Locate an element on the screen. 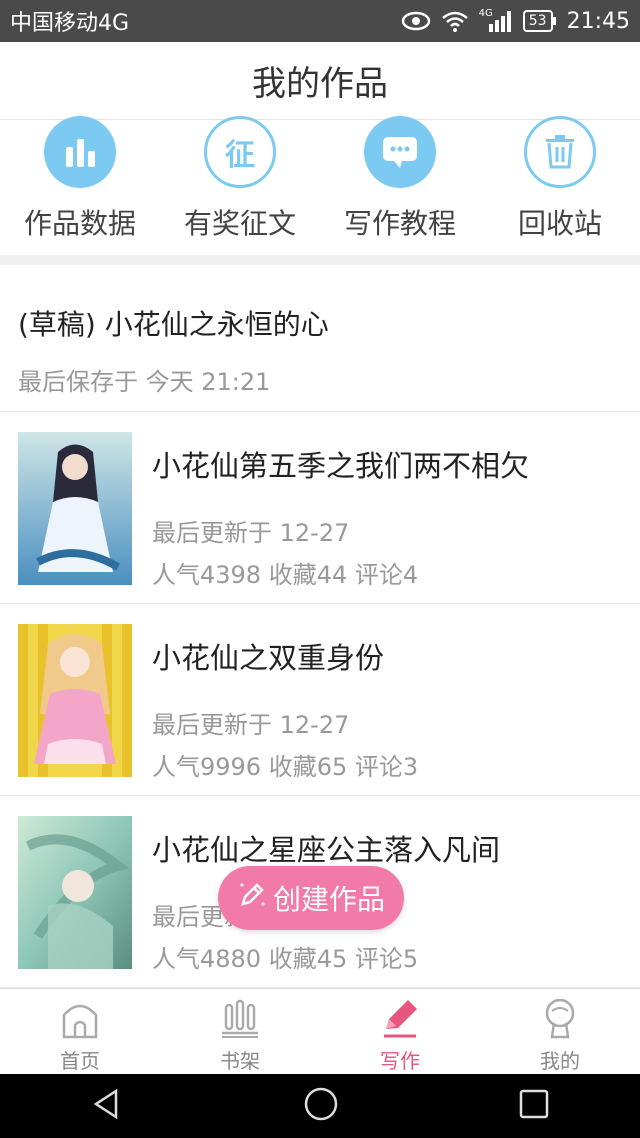 The width and height of the screenshot is (640, 1138). chat-bubble-icon is located at coordinates (400, 152).